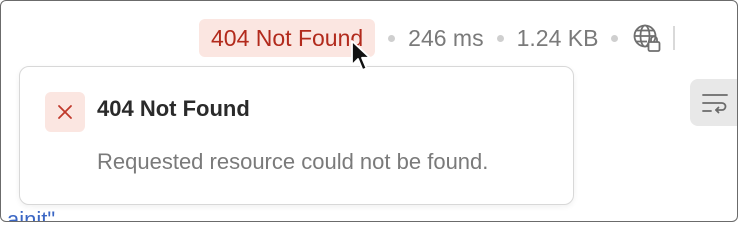 The height and width of the screenshot is (240, 738). I want to click on error-message: Requested resource could not be found., so click(293, 161).